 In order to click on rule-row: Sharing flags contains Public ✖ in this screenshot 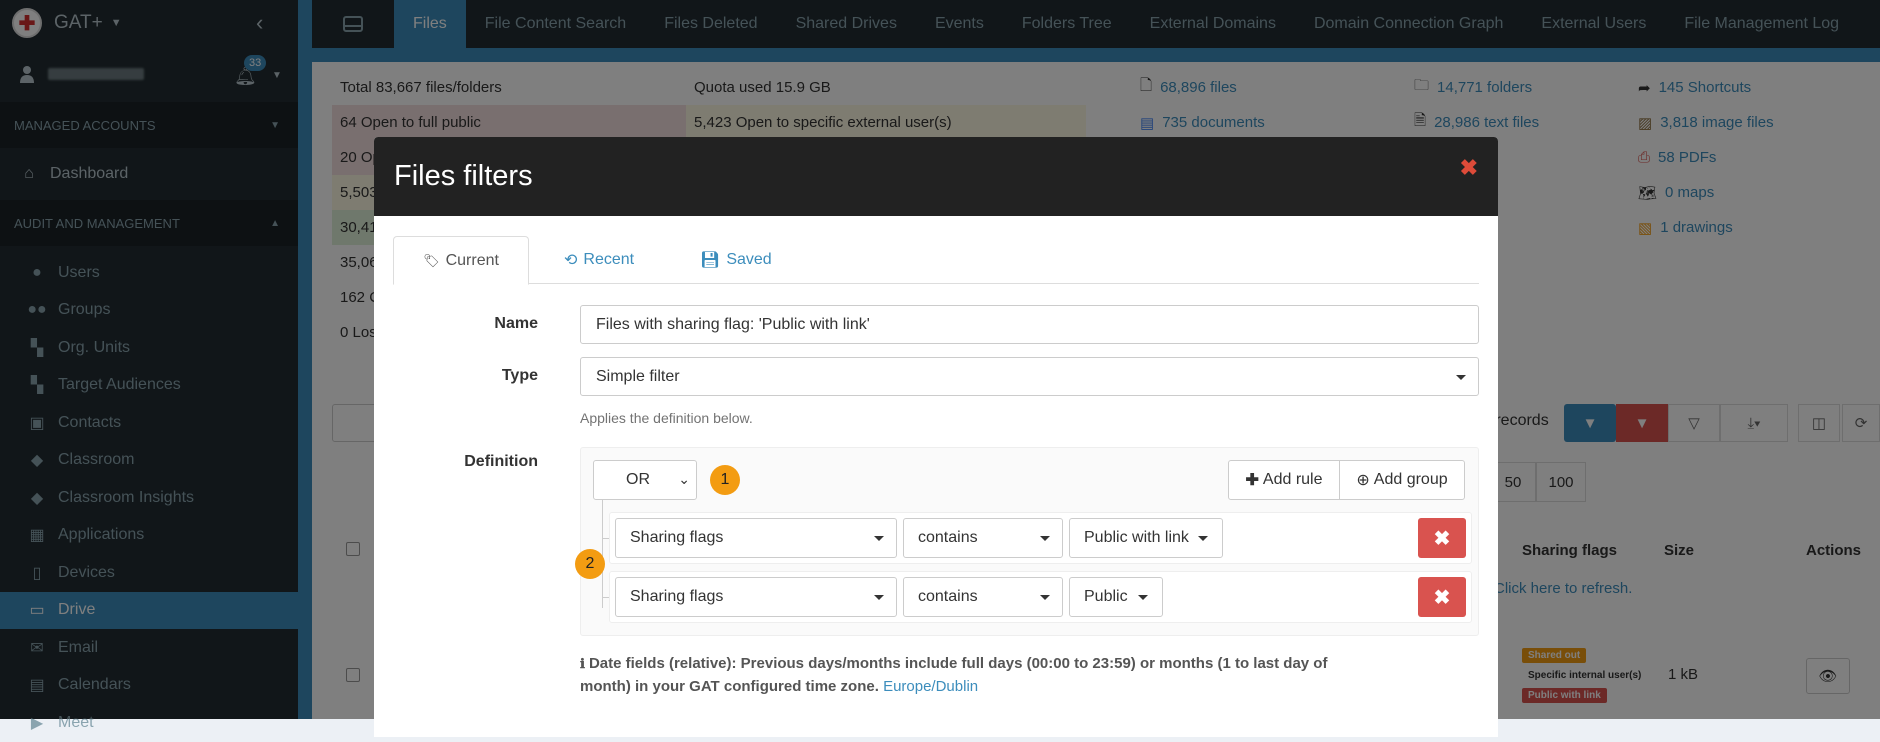, I will do `click(1040, 597)`.